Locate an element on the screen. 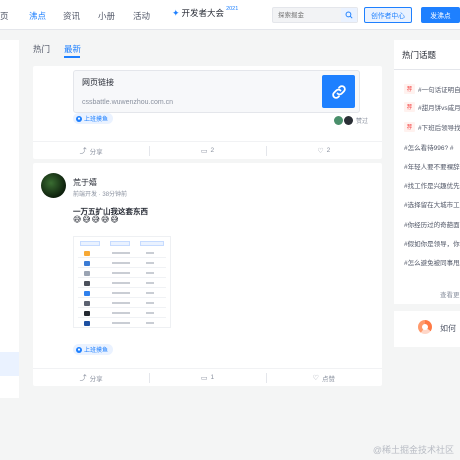  author-name: 荒于嬉 is located at coordinates (85, 182).